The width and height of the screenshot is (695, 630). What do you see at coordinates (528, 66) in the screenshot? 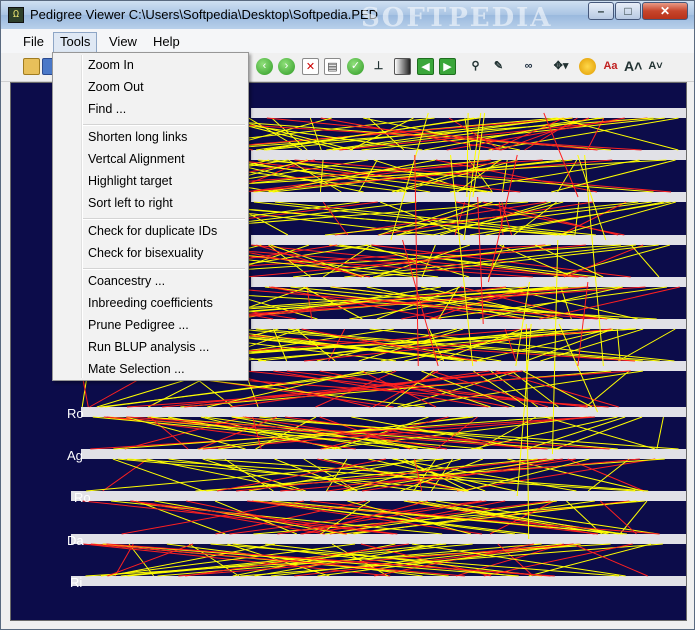
I see `binoculars-icon: ∞` at bounding box center [528, 66].